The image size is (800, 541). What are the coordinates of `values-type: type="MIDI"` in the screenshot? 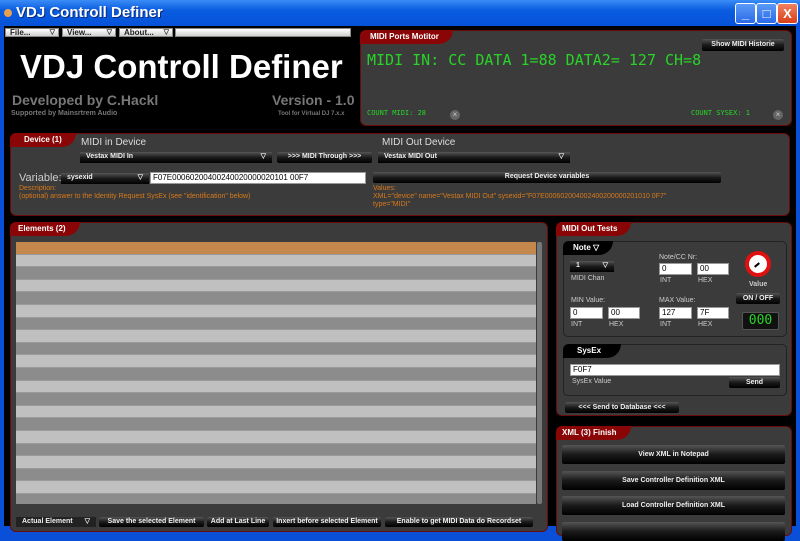 It's located at (392, 204).